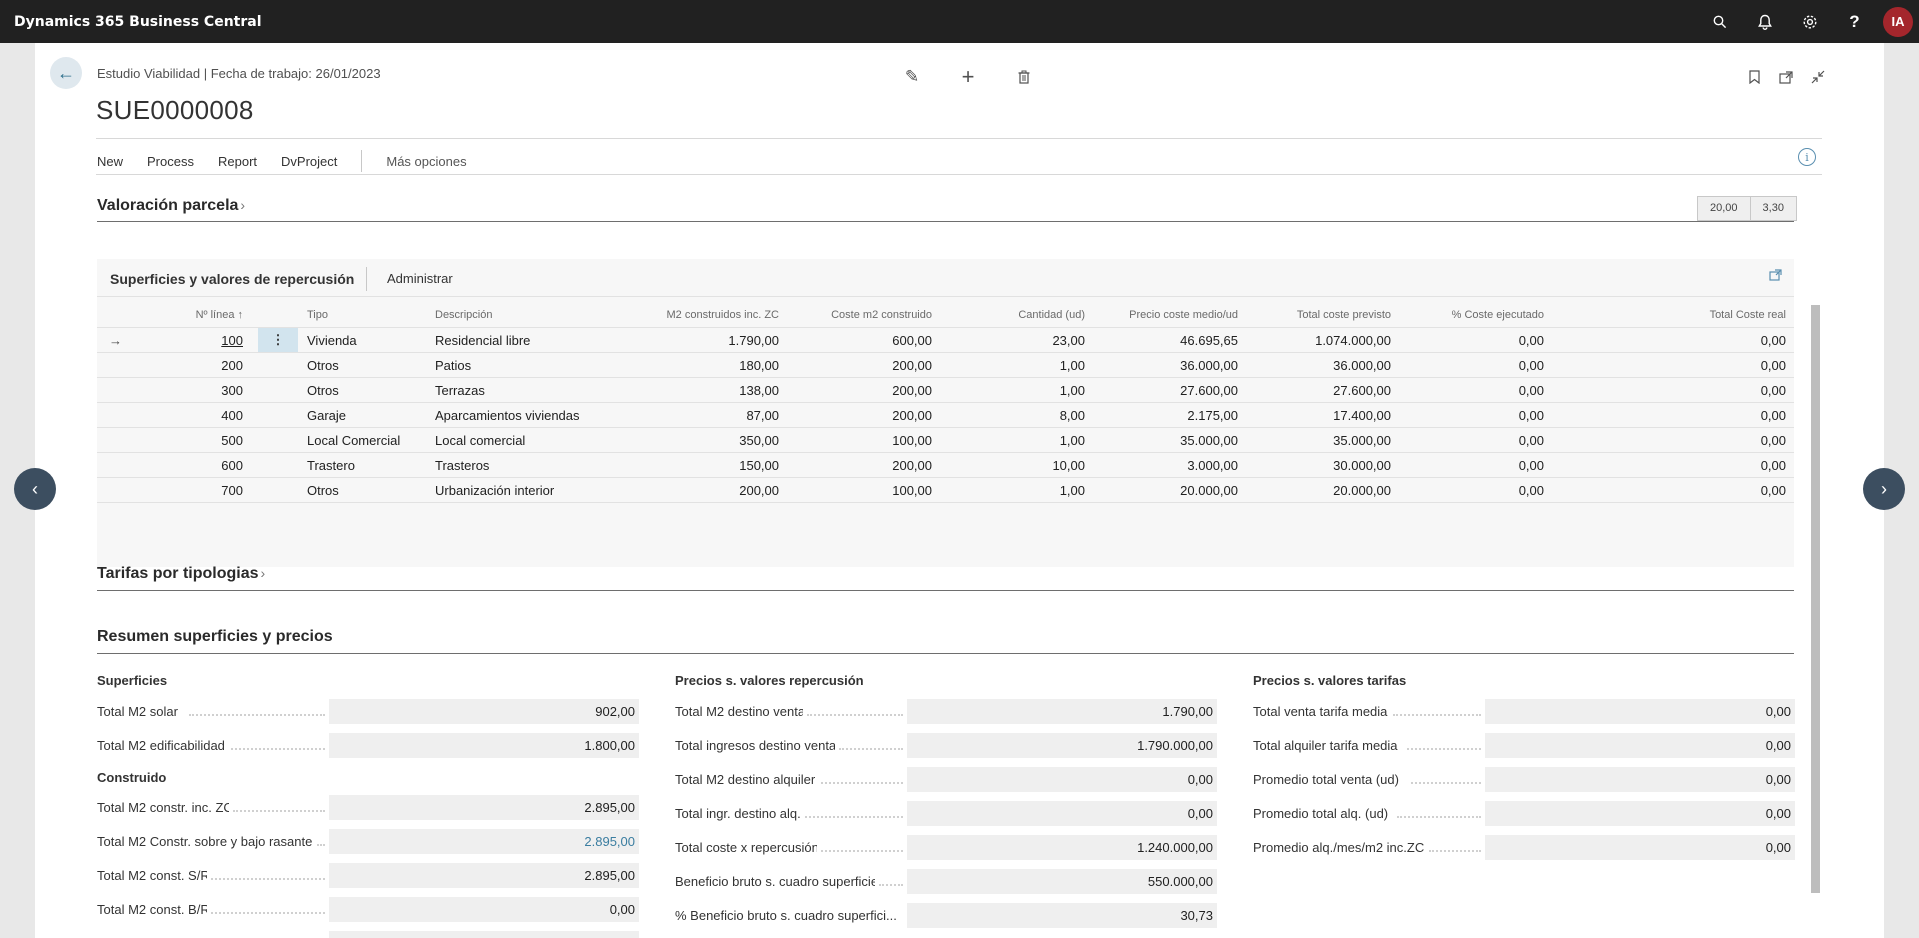  I want to click on edit-icon: ✎, so click(912, 77).